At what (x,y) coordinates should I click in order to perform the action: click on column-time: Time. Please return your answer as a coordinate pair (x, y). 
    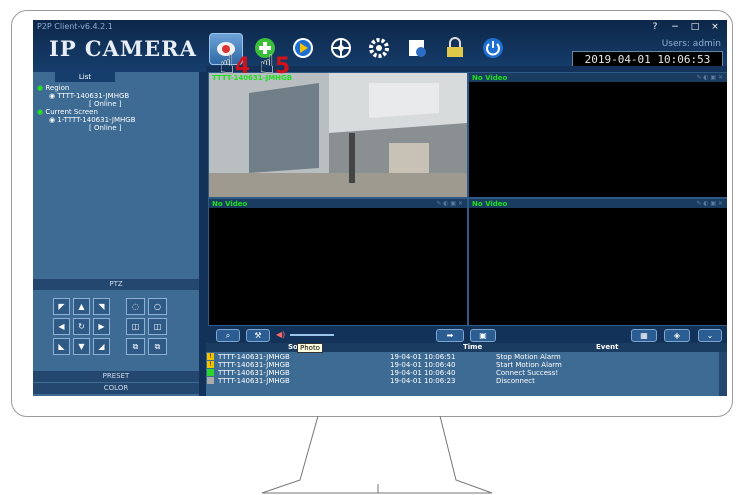
    Looking at the image, I should click on (472, 347).